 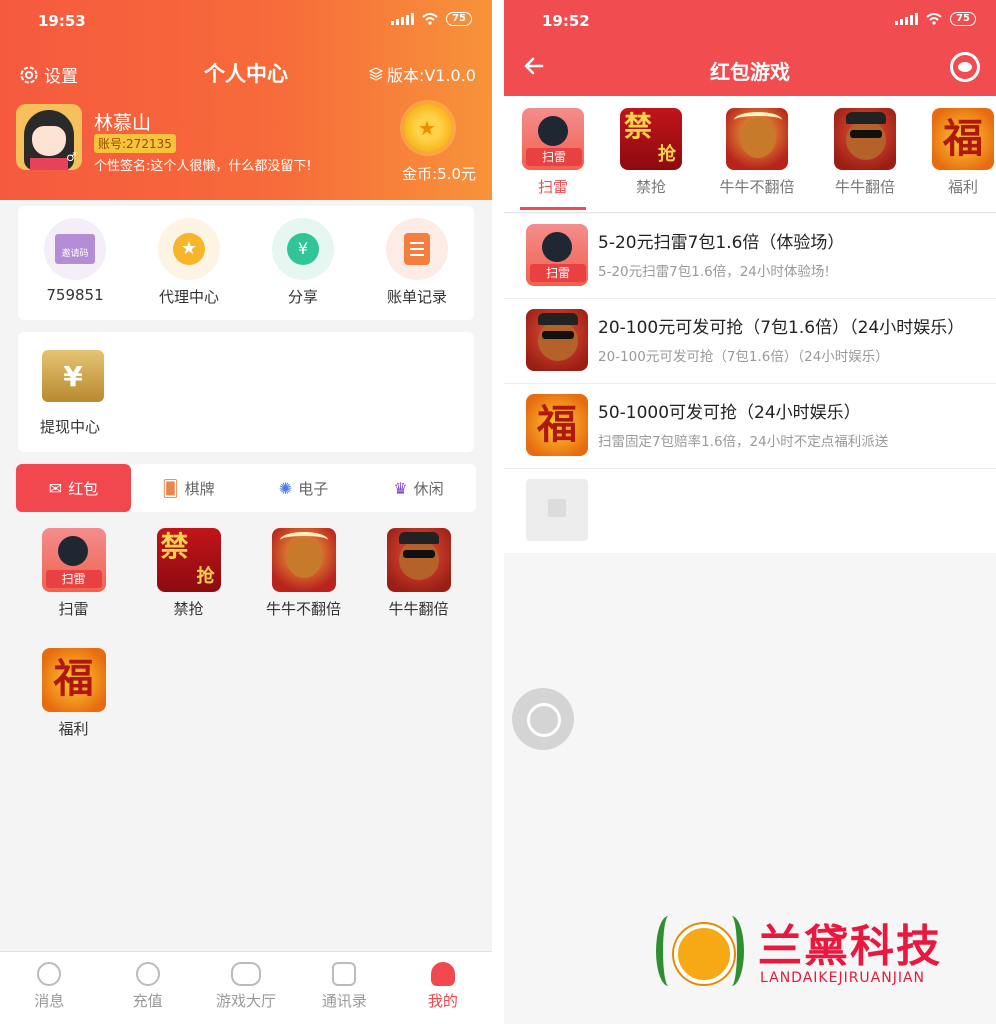 What do you see at coordinates (750, 72) in the screenshot?
I see `page-title: 红包游戏` at bounding box center [750, 72].